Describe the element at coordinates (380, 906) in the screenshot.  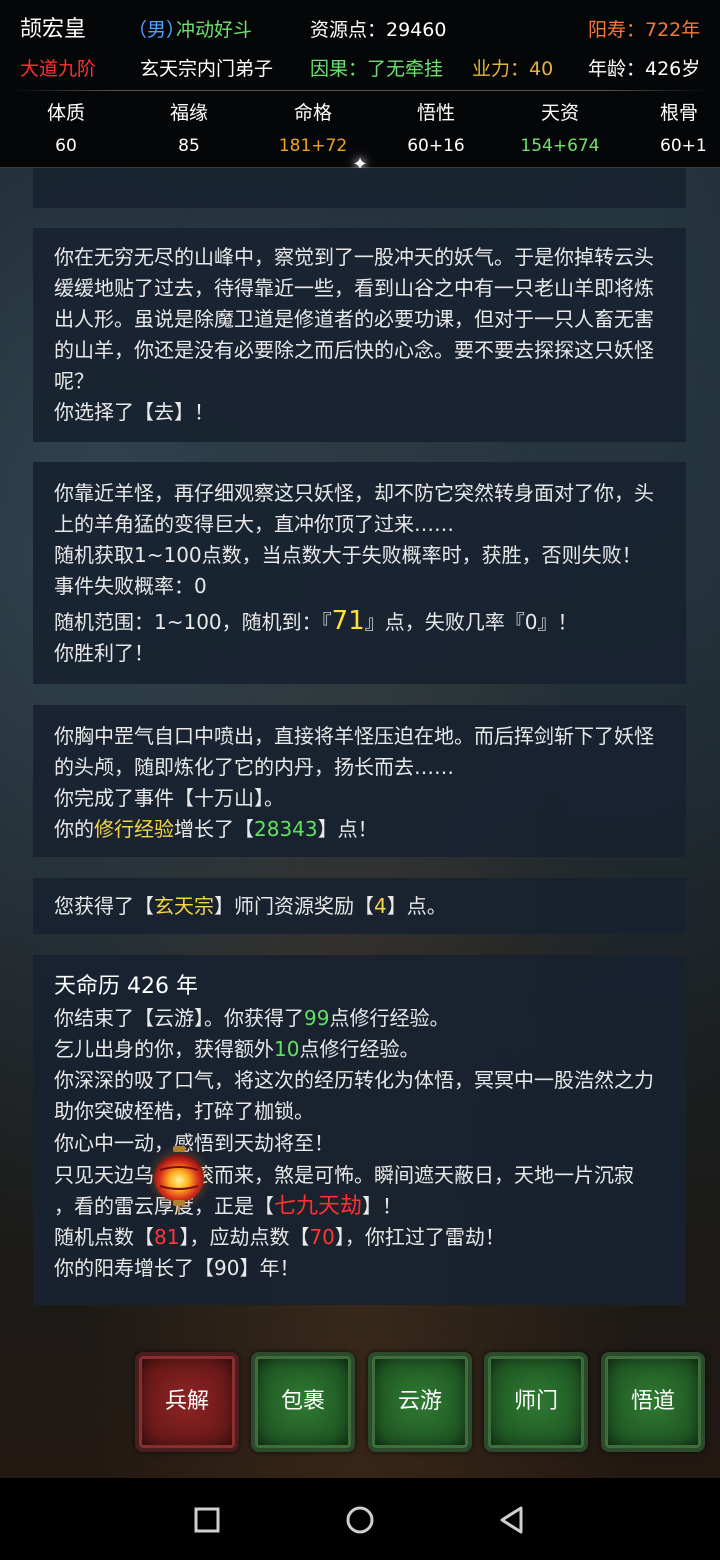
I see `reward-amount: 4` at that location.